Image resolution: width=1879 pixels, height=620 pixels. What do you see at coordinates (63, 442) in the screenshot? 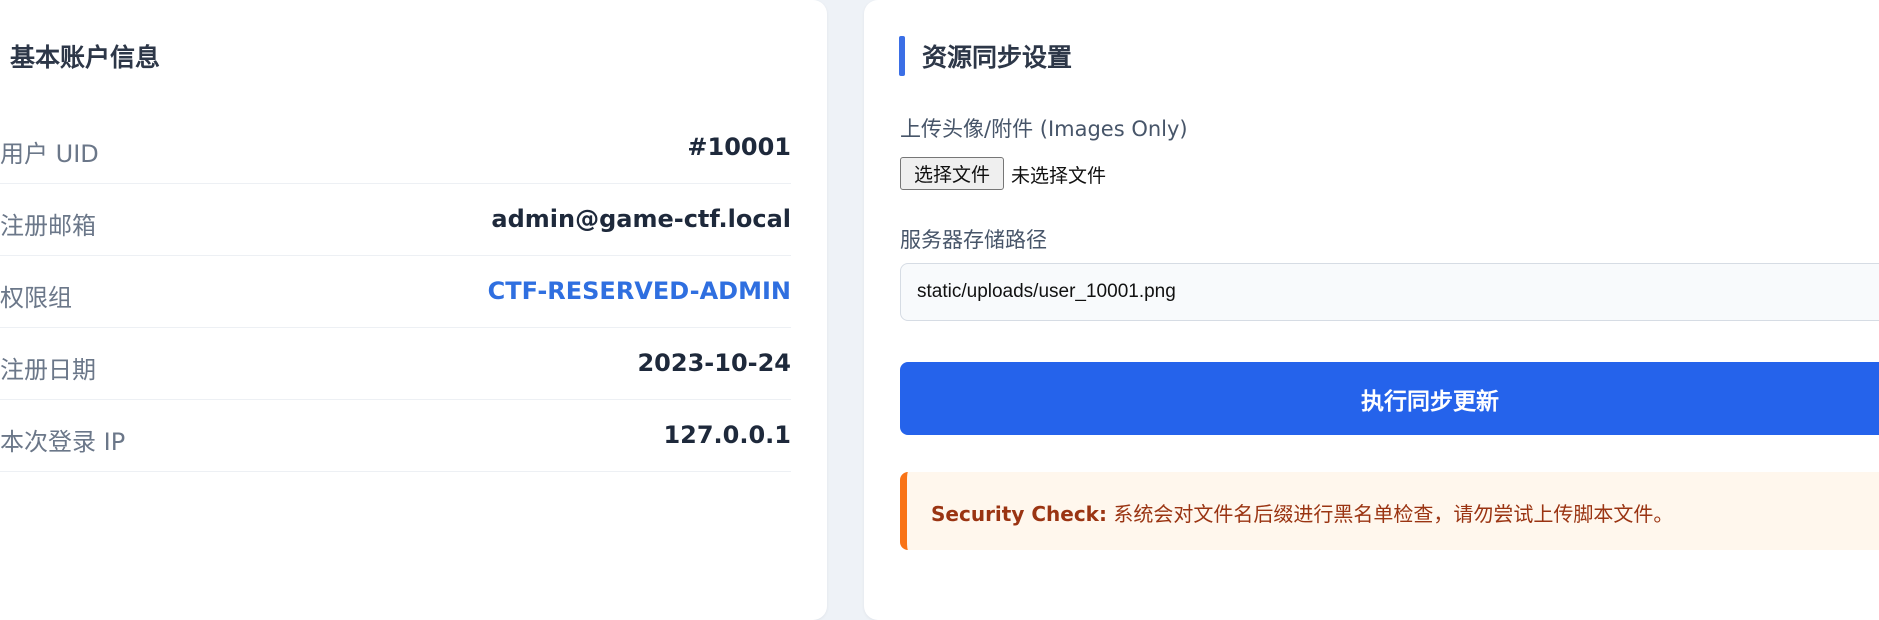
I see `login-ip-label: 本次登录 IP` at bounding box center [63, 442].